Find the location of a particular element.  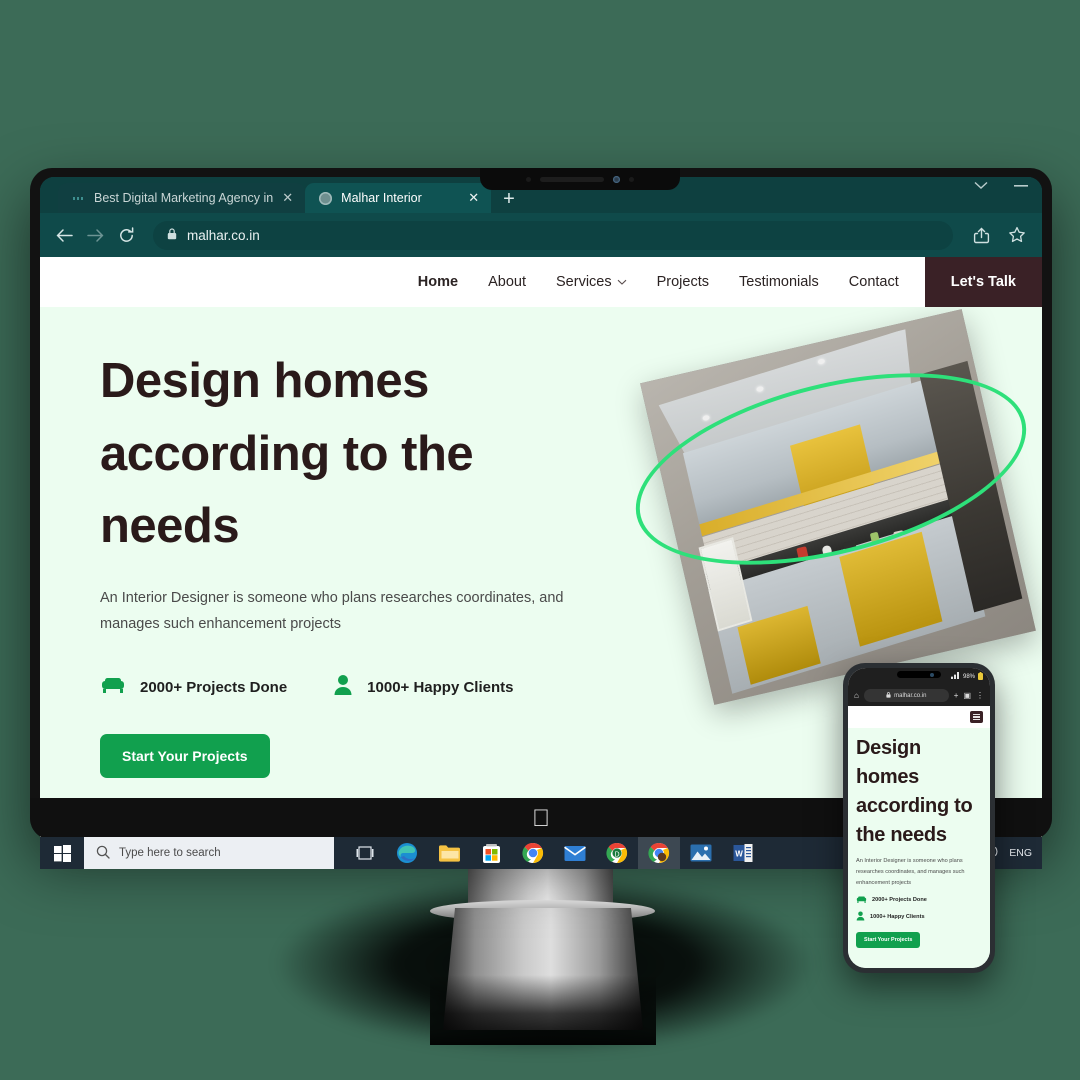

taskbar-language: ENG is located at coordinates (1020, 853).